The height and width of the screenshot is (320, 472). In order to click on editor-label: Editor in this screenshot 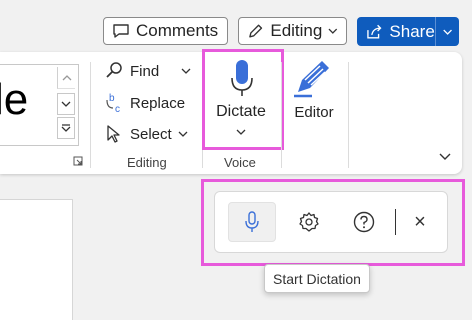, I will do `click(314, 112)`.